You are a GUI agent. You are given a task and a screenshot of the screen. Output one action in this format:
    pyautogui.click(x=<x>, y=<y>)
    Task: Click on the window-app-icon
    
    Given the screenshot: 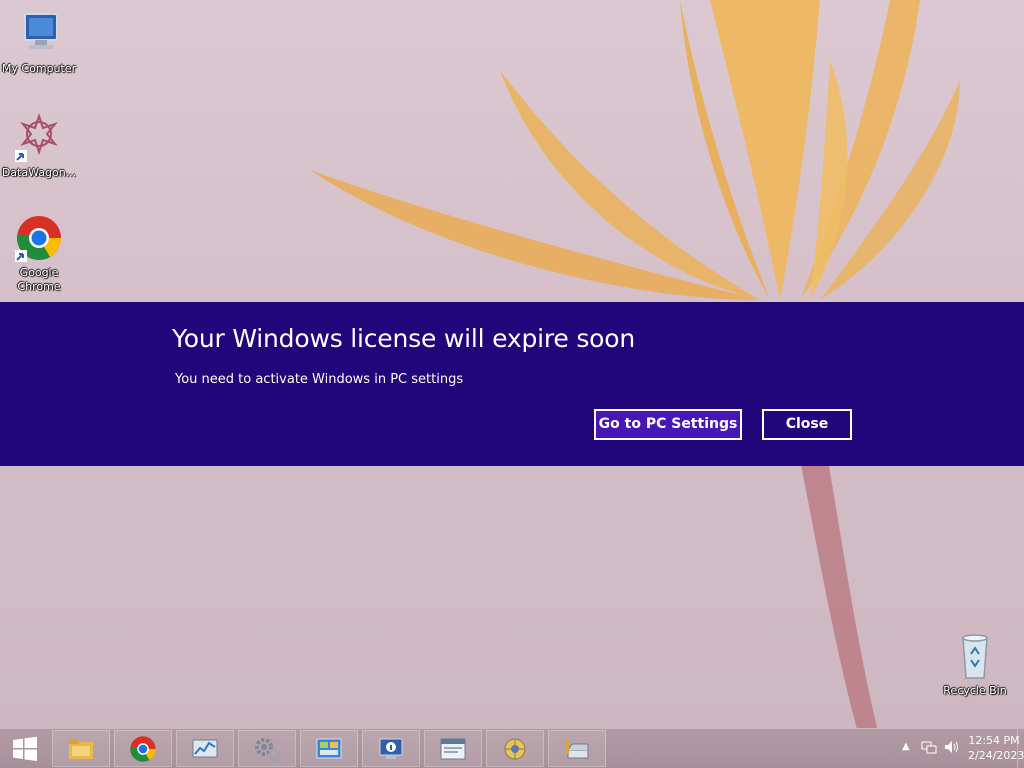 What is the action you would take?
    pyautogui.click(x=453, y=748)
    